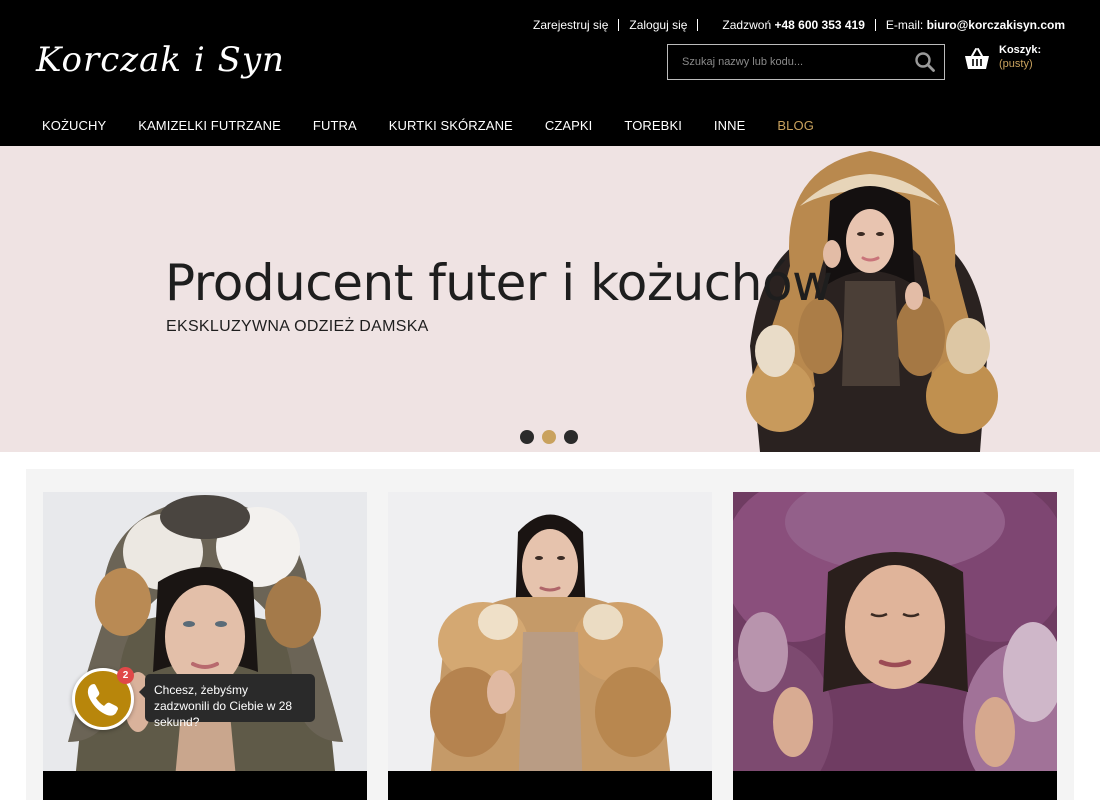 The height and width of the screenshot is (800, 1100). What do you see at coordinates (297, 326) in the screenshot?
I see `hero-subtitle: EKSKLUZYWNA ODZIEŻ DAMSKA` at bounding box center [297, 326].